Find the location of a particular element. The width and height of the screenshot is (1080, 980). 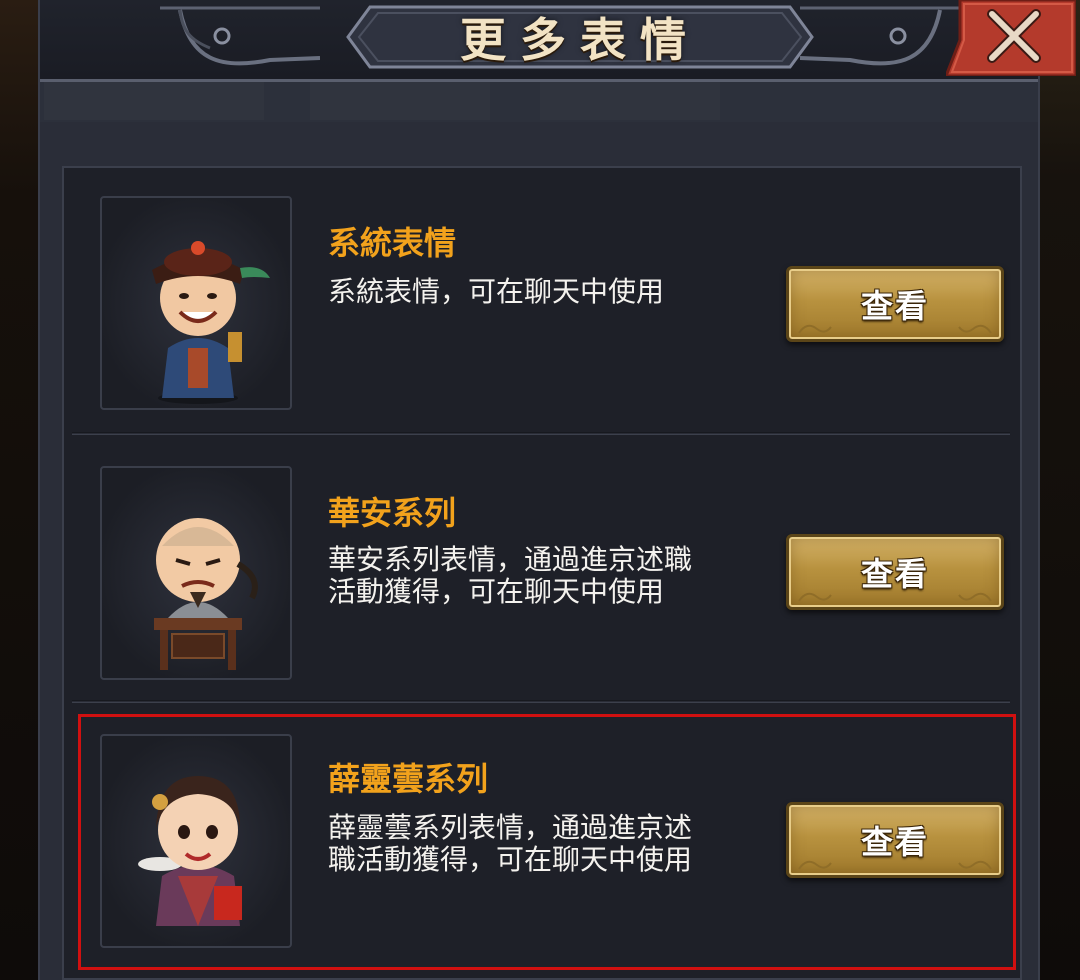

dialog-header: 更多表情 is located at coordinates (559, 41).